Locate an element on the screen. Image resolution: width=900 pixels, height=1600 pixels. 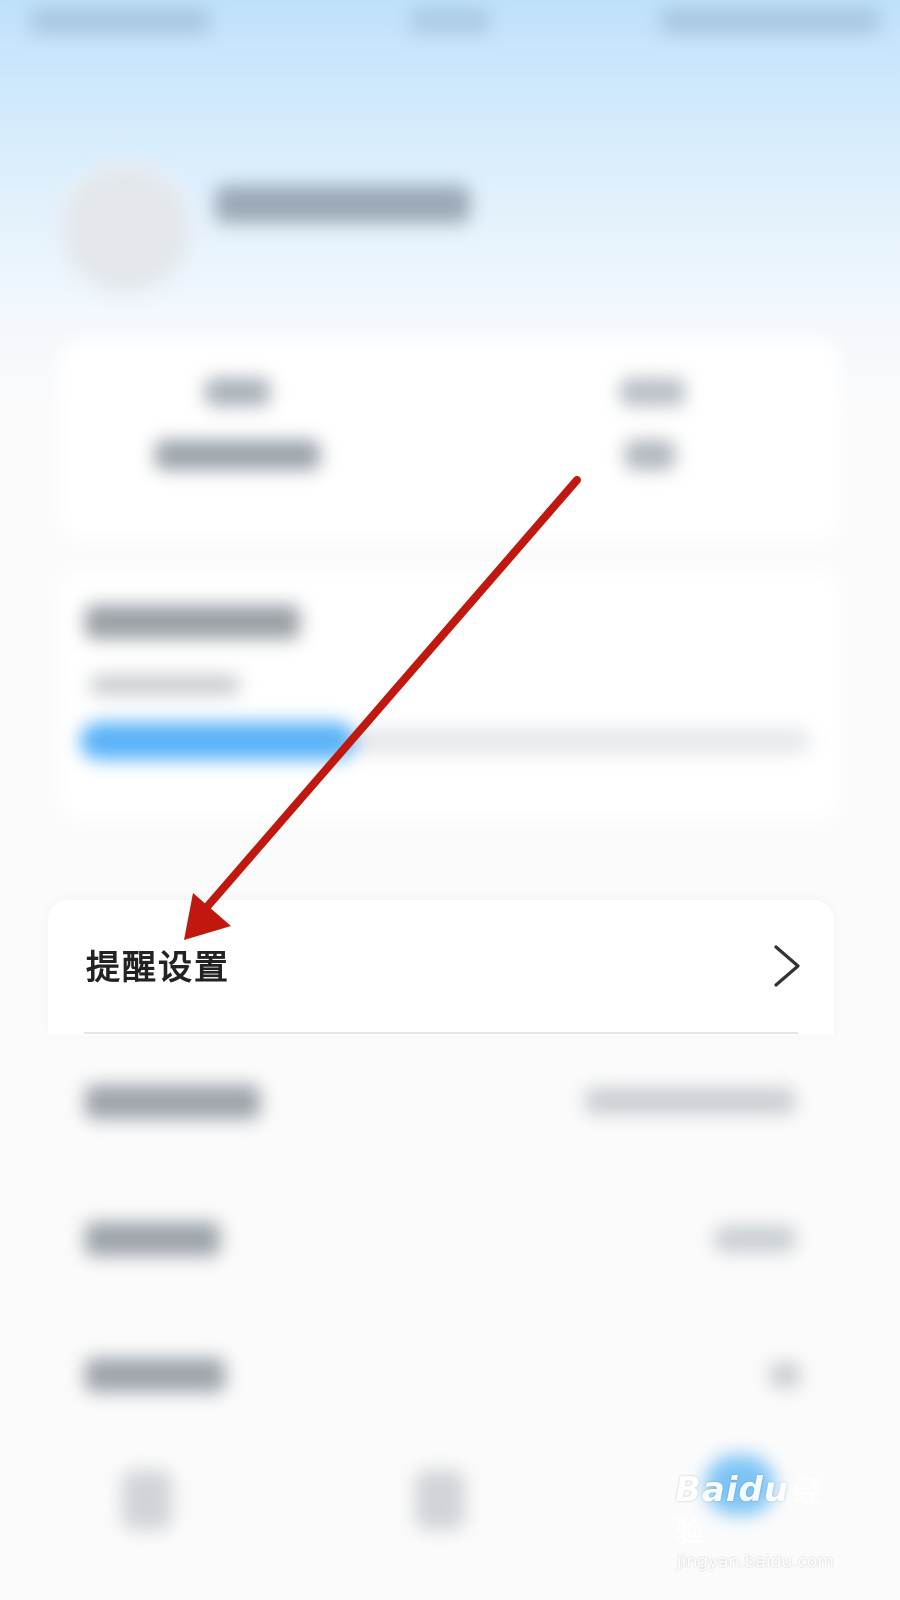
settings-row-3-label is located at coordinates (152, 1239).